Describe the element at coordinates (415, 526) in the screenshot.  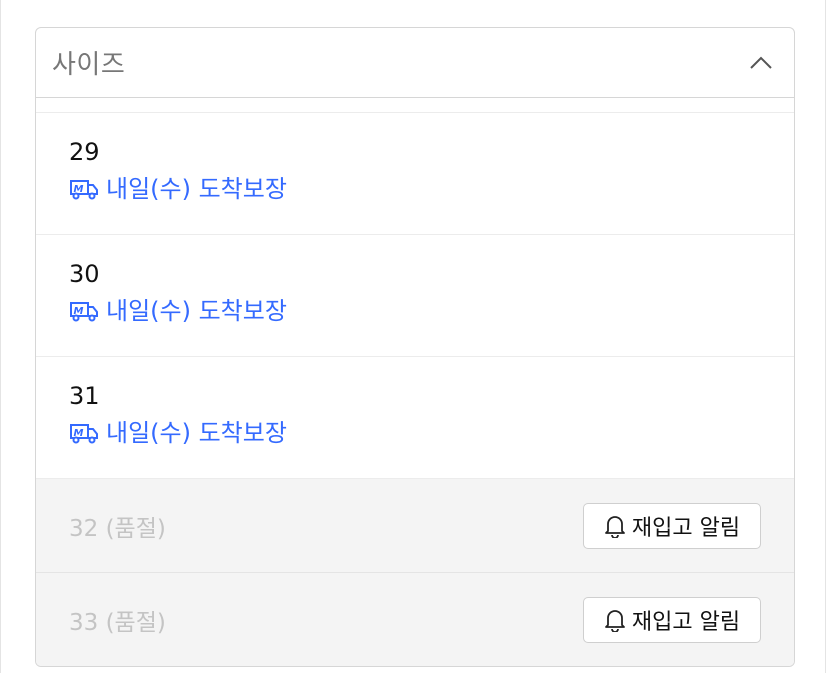
I see `size-option-32-soldout: 32 (품절) 재입고 알림` at that location.